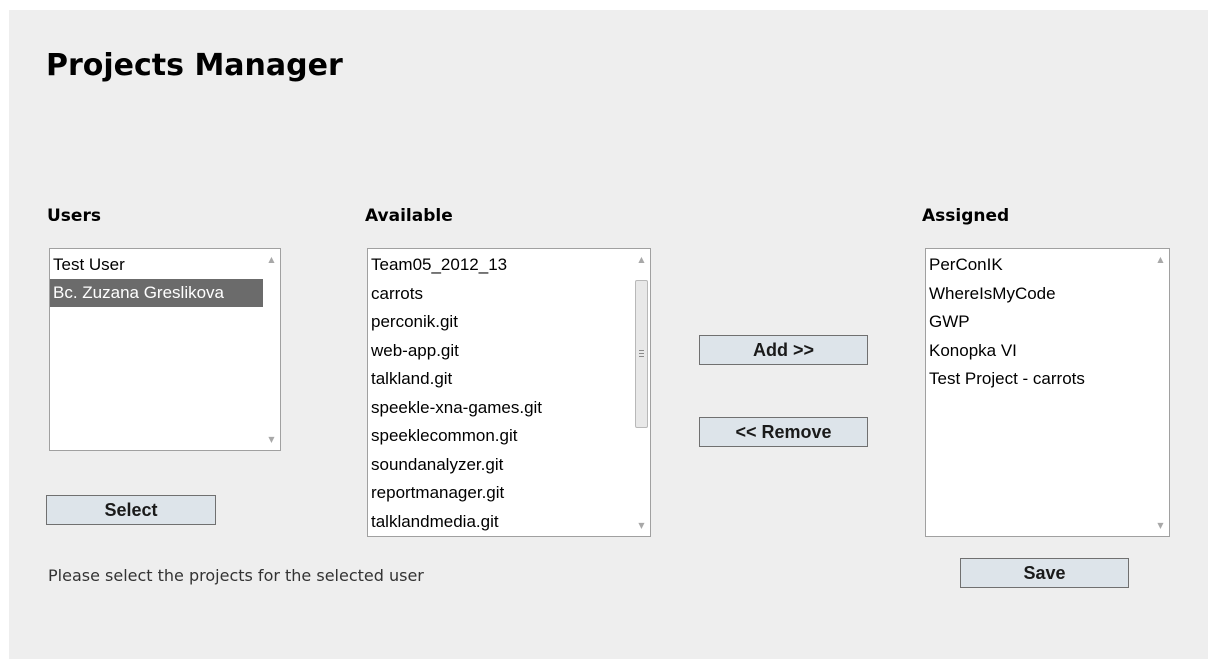  What do you see at coordinates (165, 349) in the screenshot?
I see `users-listbox: Test User Bc. Zuzana Greslikova ▲ ▼` at bounding box center [165, 349].